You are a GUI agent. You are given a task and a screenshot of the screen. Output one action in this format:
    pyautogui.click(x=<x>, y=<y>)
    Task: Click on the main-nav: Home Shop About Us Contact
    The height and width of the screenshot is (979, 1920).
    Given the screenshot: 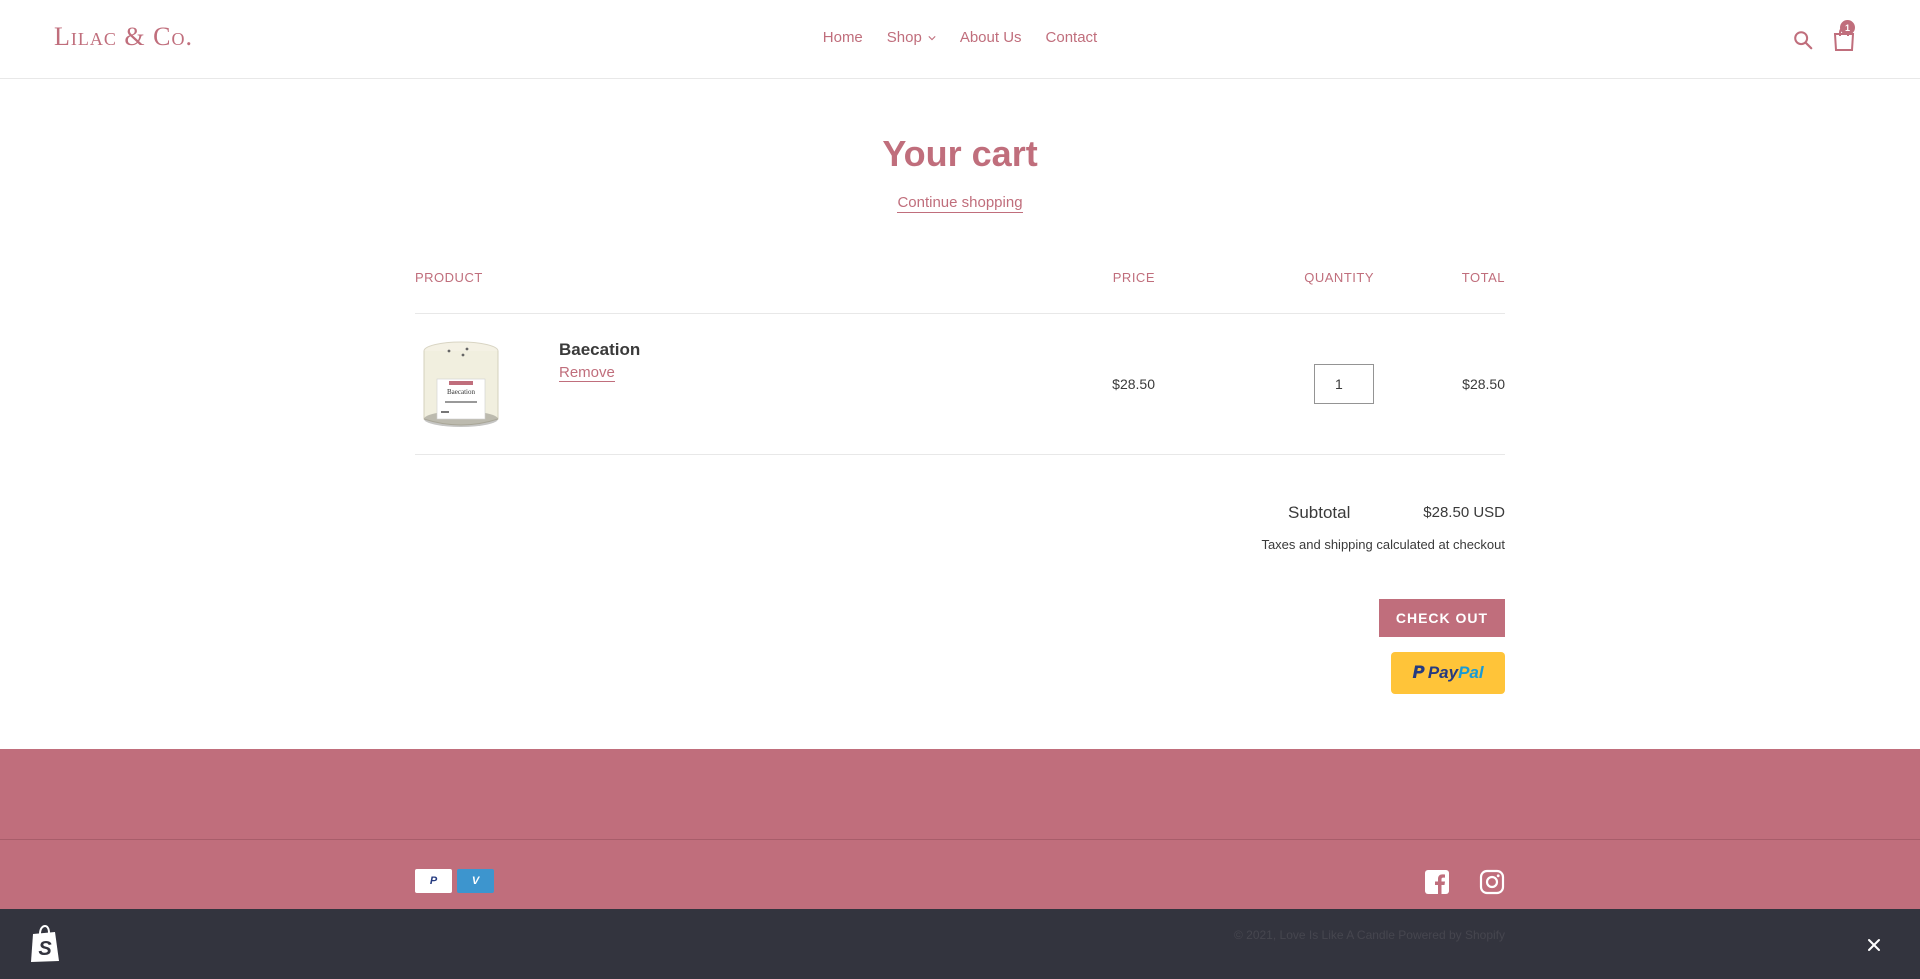 What is the action you would take?
    pyautogui.click(x=960, y=37)
    